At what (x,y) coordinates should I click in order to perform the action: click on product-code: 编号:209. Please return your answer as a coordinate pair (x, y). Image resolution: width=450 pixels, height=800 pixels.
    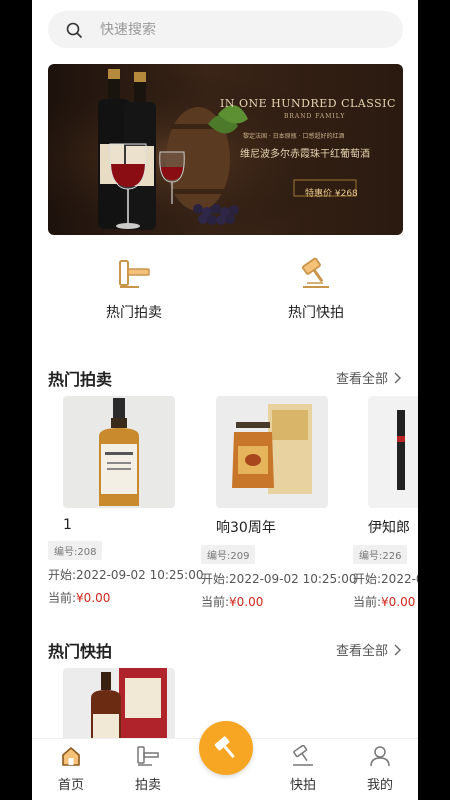
    Looking at the image, I should click on (228, 554).